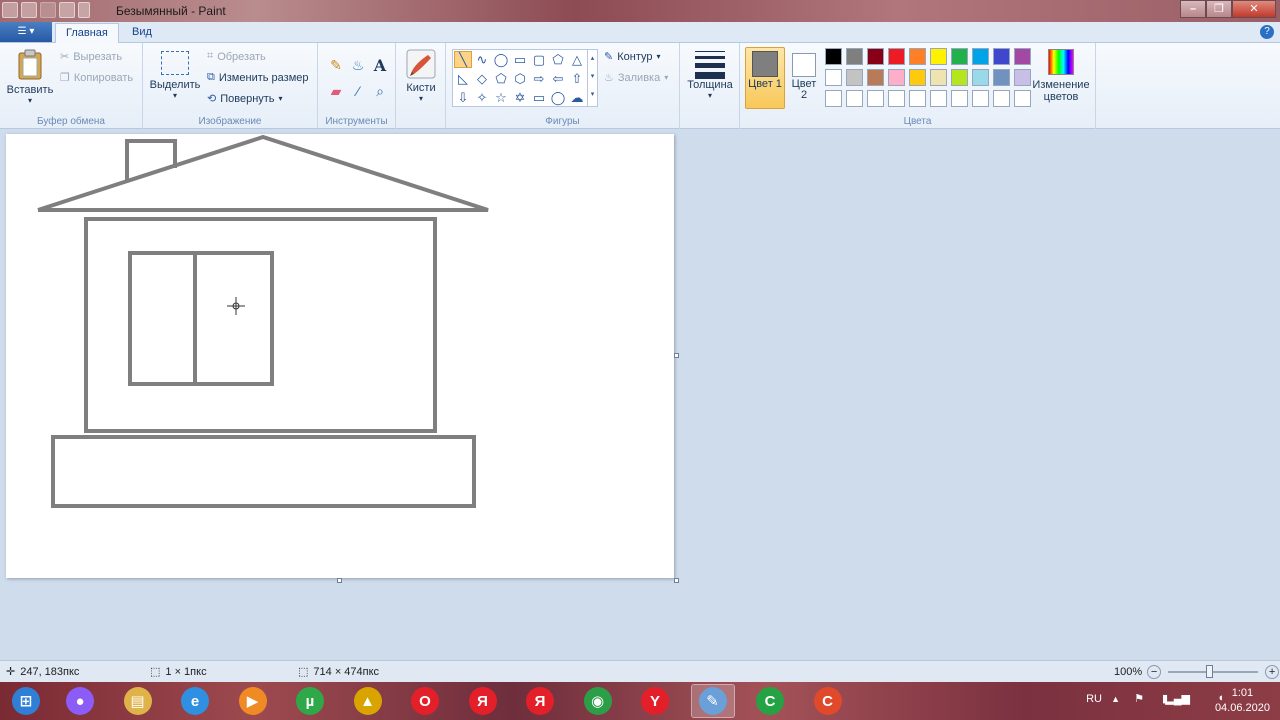 Image resolution: width=1280 pixels, height=720 pixels. I want to click on brushes-button: Кисти ▾, so click(421, 76).